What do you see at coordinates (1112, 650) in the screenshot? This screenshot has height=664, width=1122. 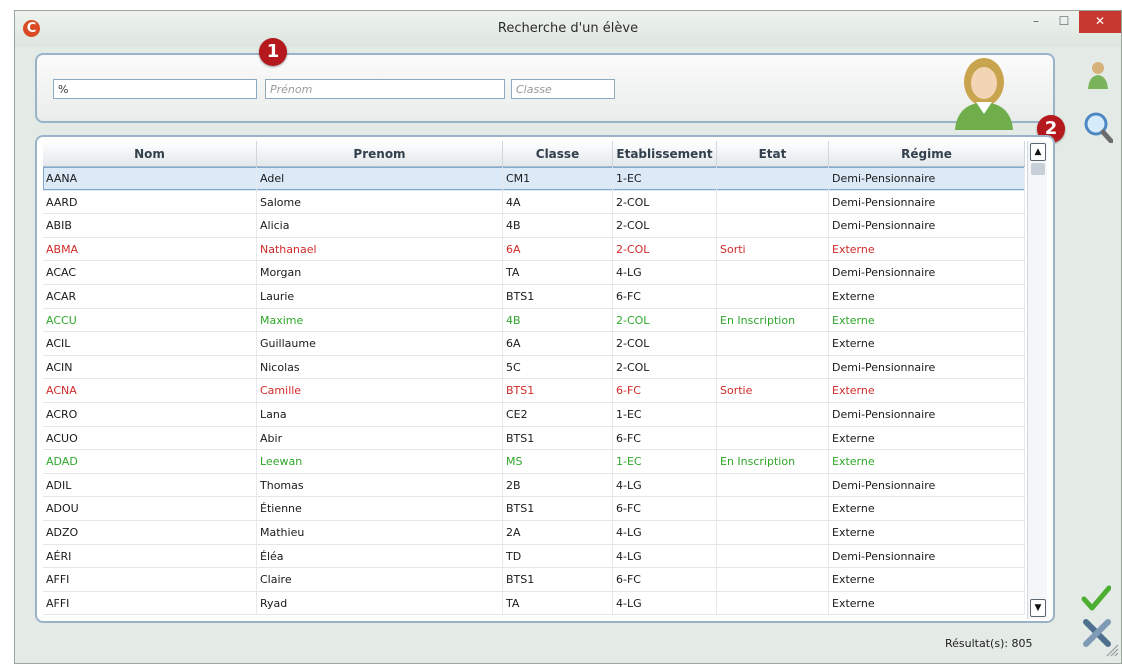 I see `resize-grip-icon` at bounding box center [1112, 650].